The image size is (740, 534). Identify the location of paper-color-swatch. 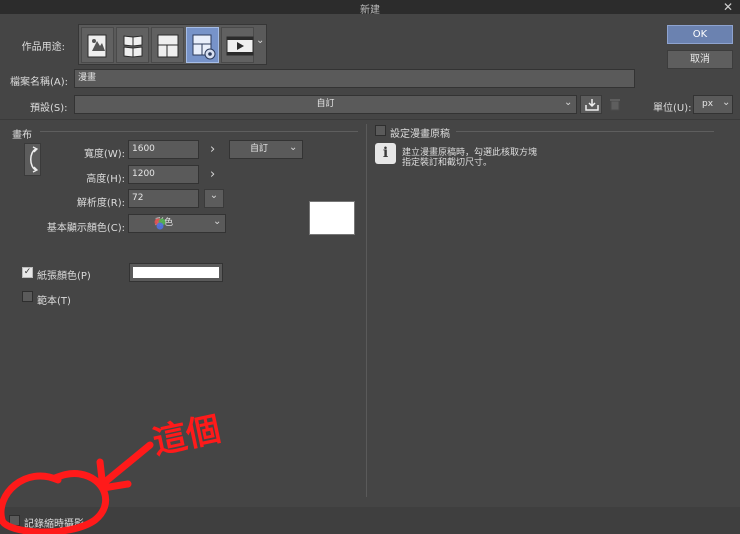
(176, 272).